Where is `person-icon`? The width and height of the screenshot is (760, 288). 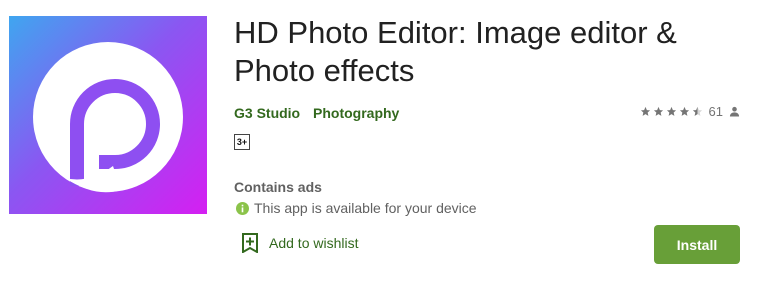 person-icon is located at coordinates (734, 111).